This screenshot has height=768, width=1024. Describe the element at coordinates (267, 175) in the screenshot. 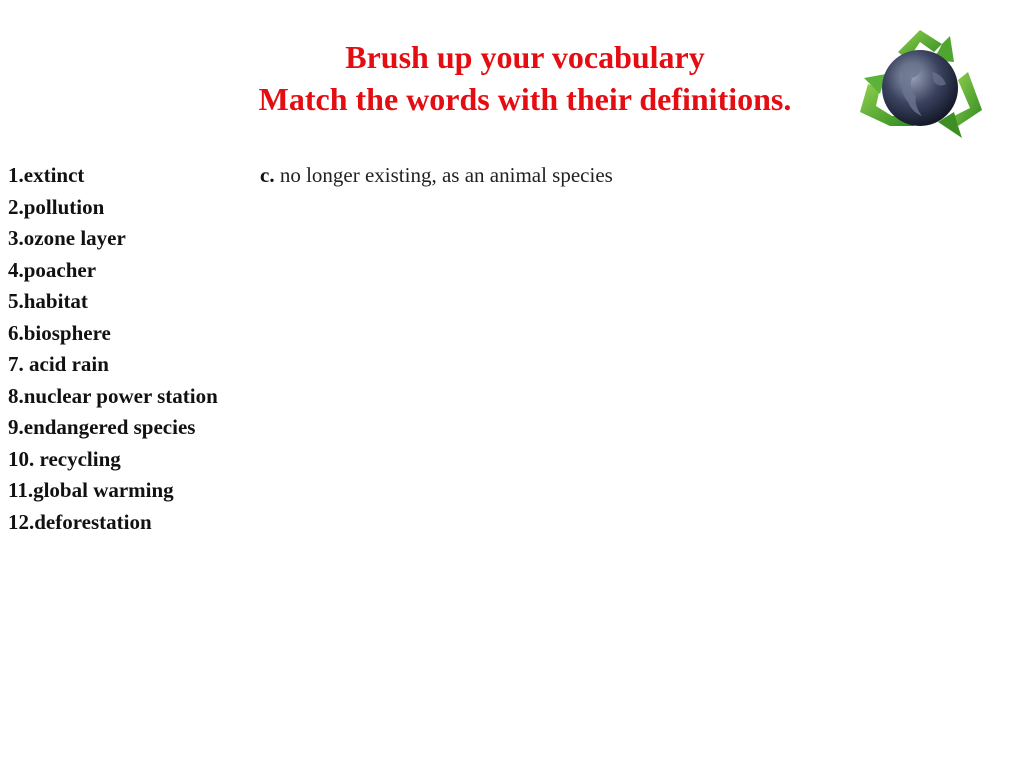

I see `definition-letter: c.` at that location.